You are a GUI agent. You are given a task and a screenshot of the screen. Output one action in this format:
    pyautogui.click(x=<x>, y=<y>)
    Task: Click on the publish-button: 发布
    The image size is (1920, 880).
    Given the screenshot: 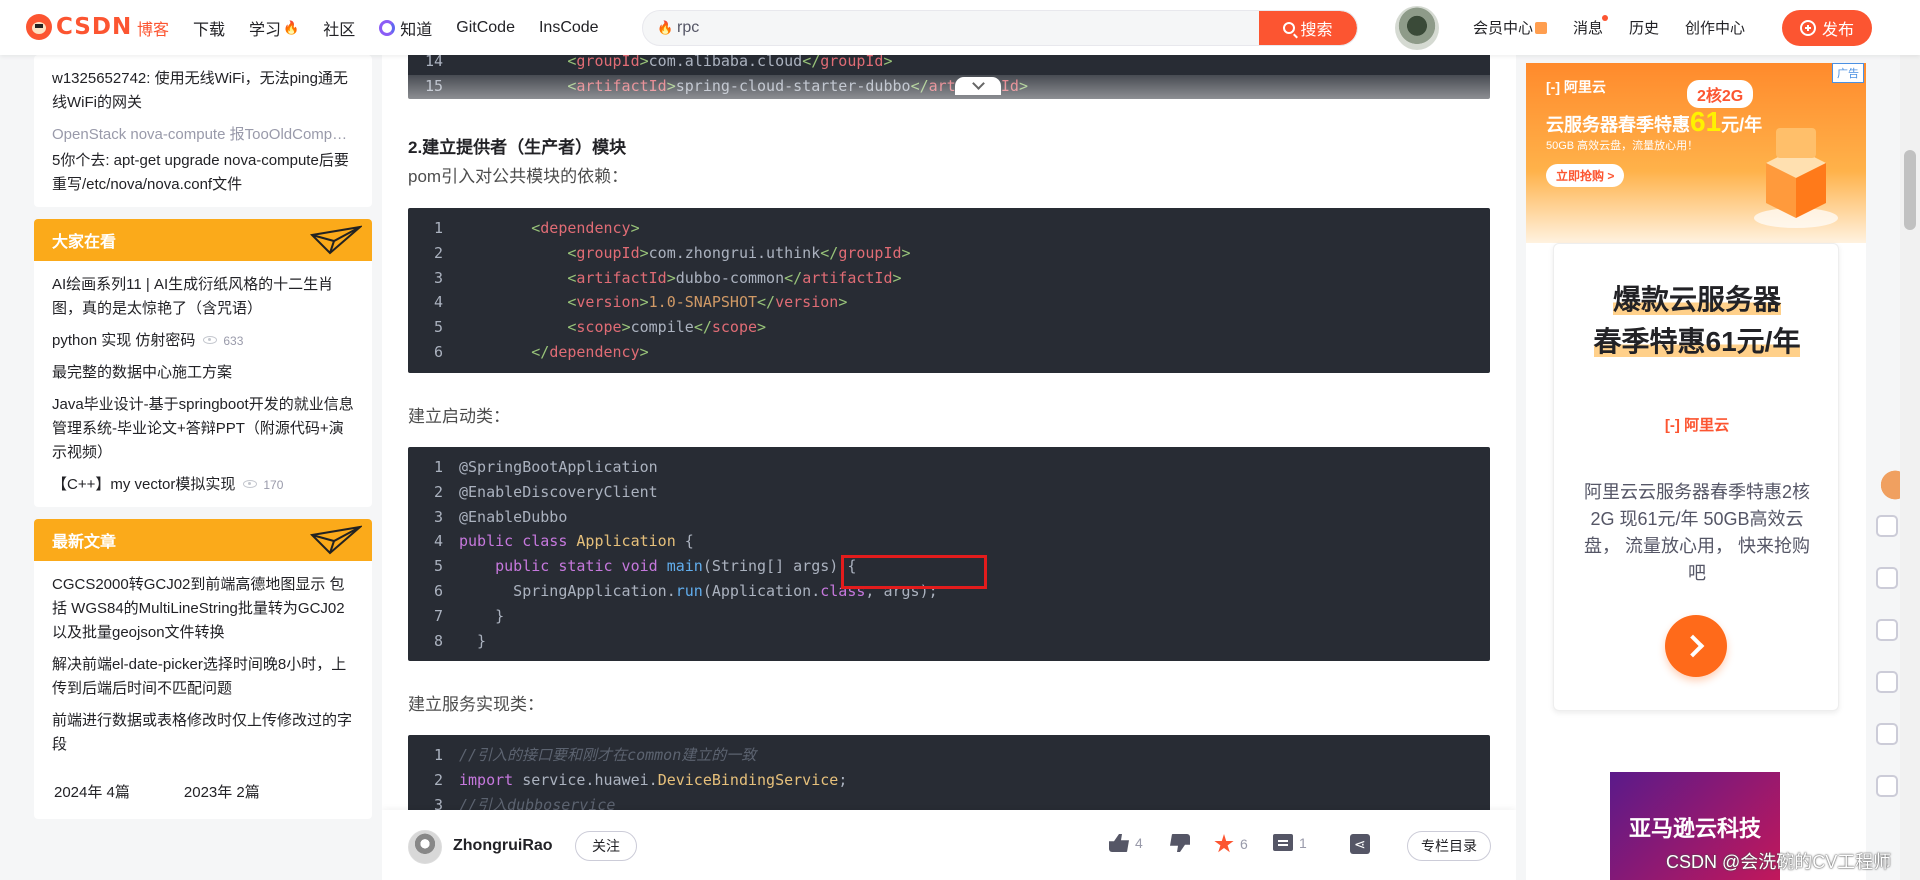 What is the action you would take?
    pyautogui.click(x=1827, y=28)
    